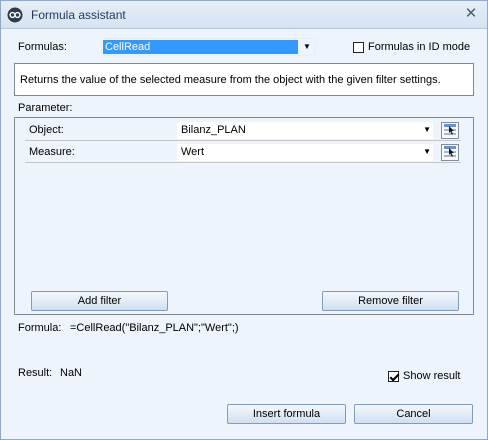 The image size is (488, 440). I want to click on parameter-row-measure: Measure: Wert ▼, so click(243, 152).